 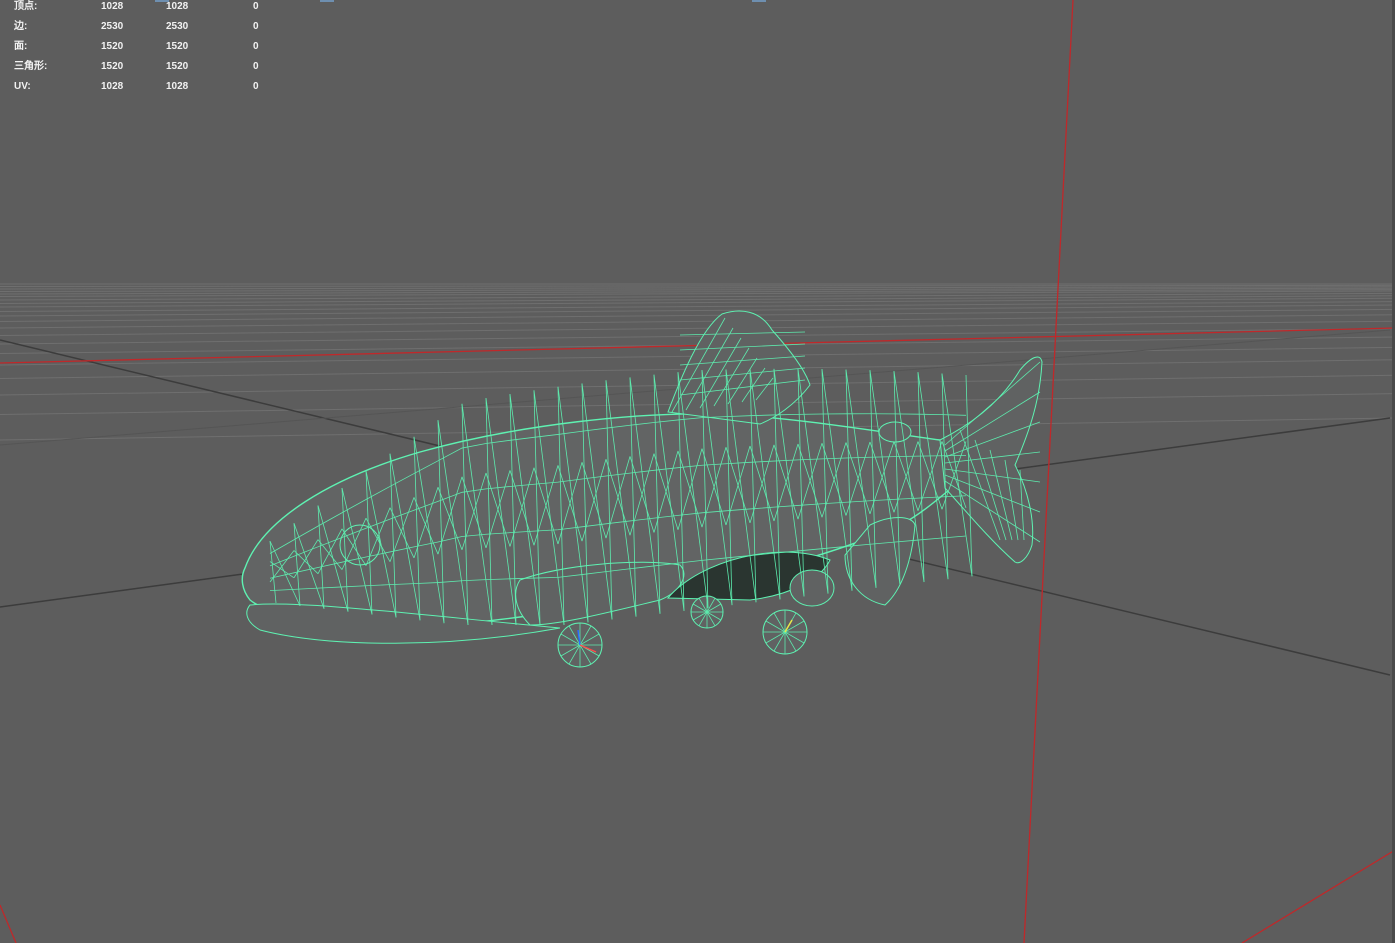 What do you see at coordinates (21, 26) in the screenshot?
I see `stat-label: 边:` at bounding box center [21, 26].